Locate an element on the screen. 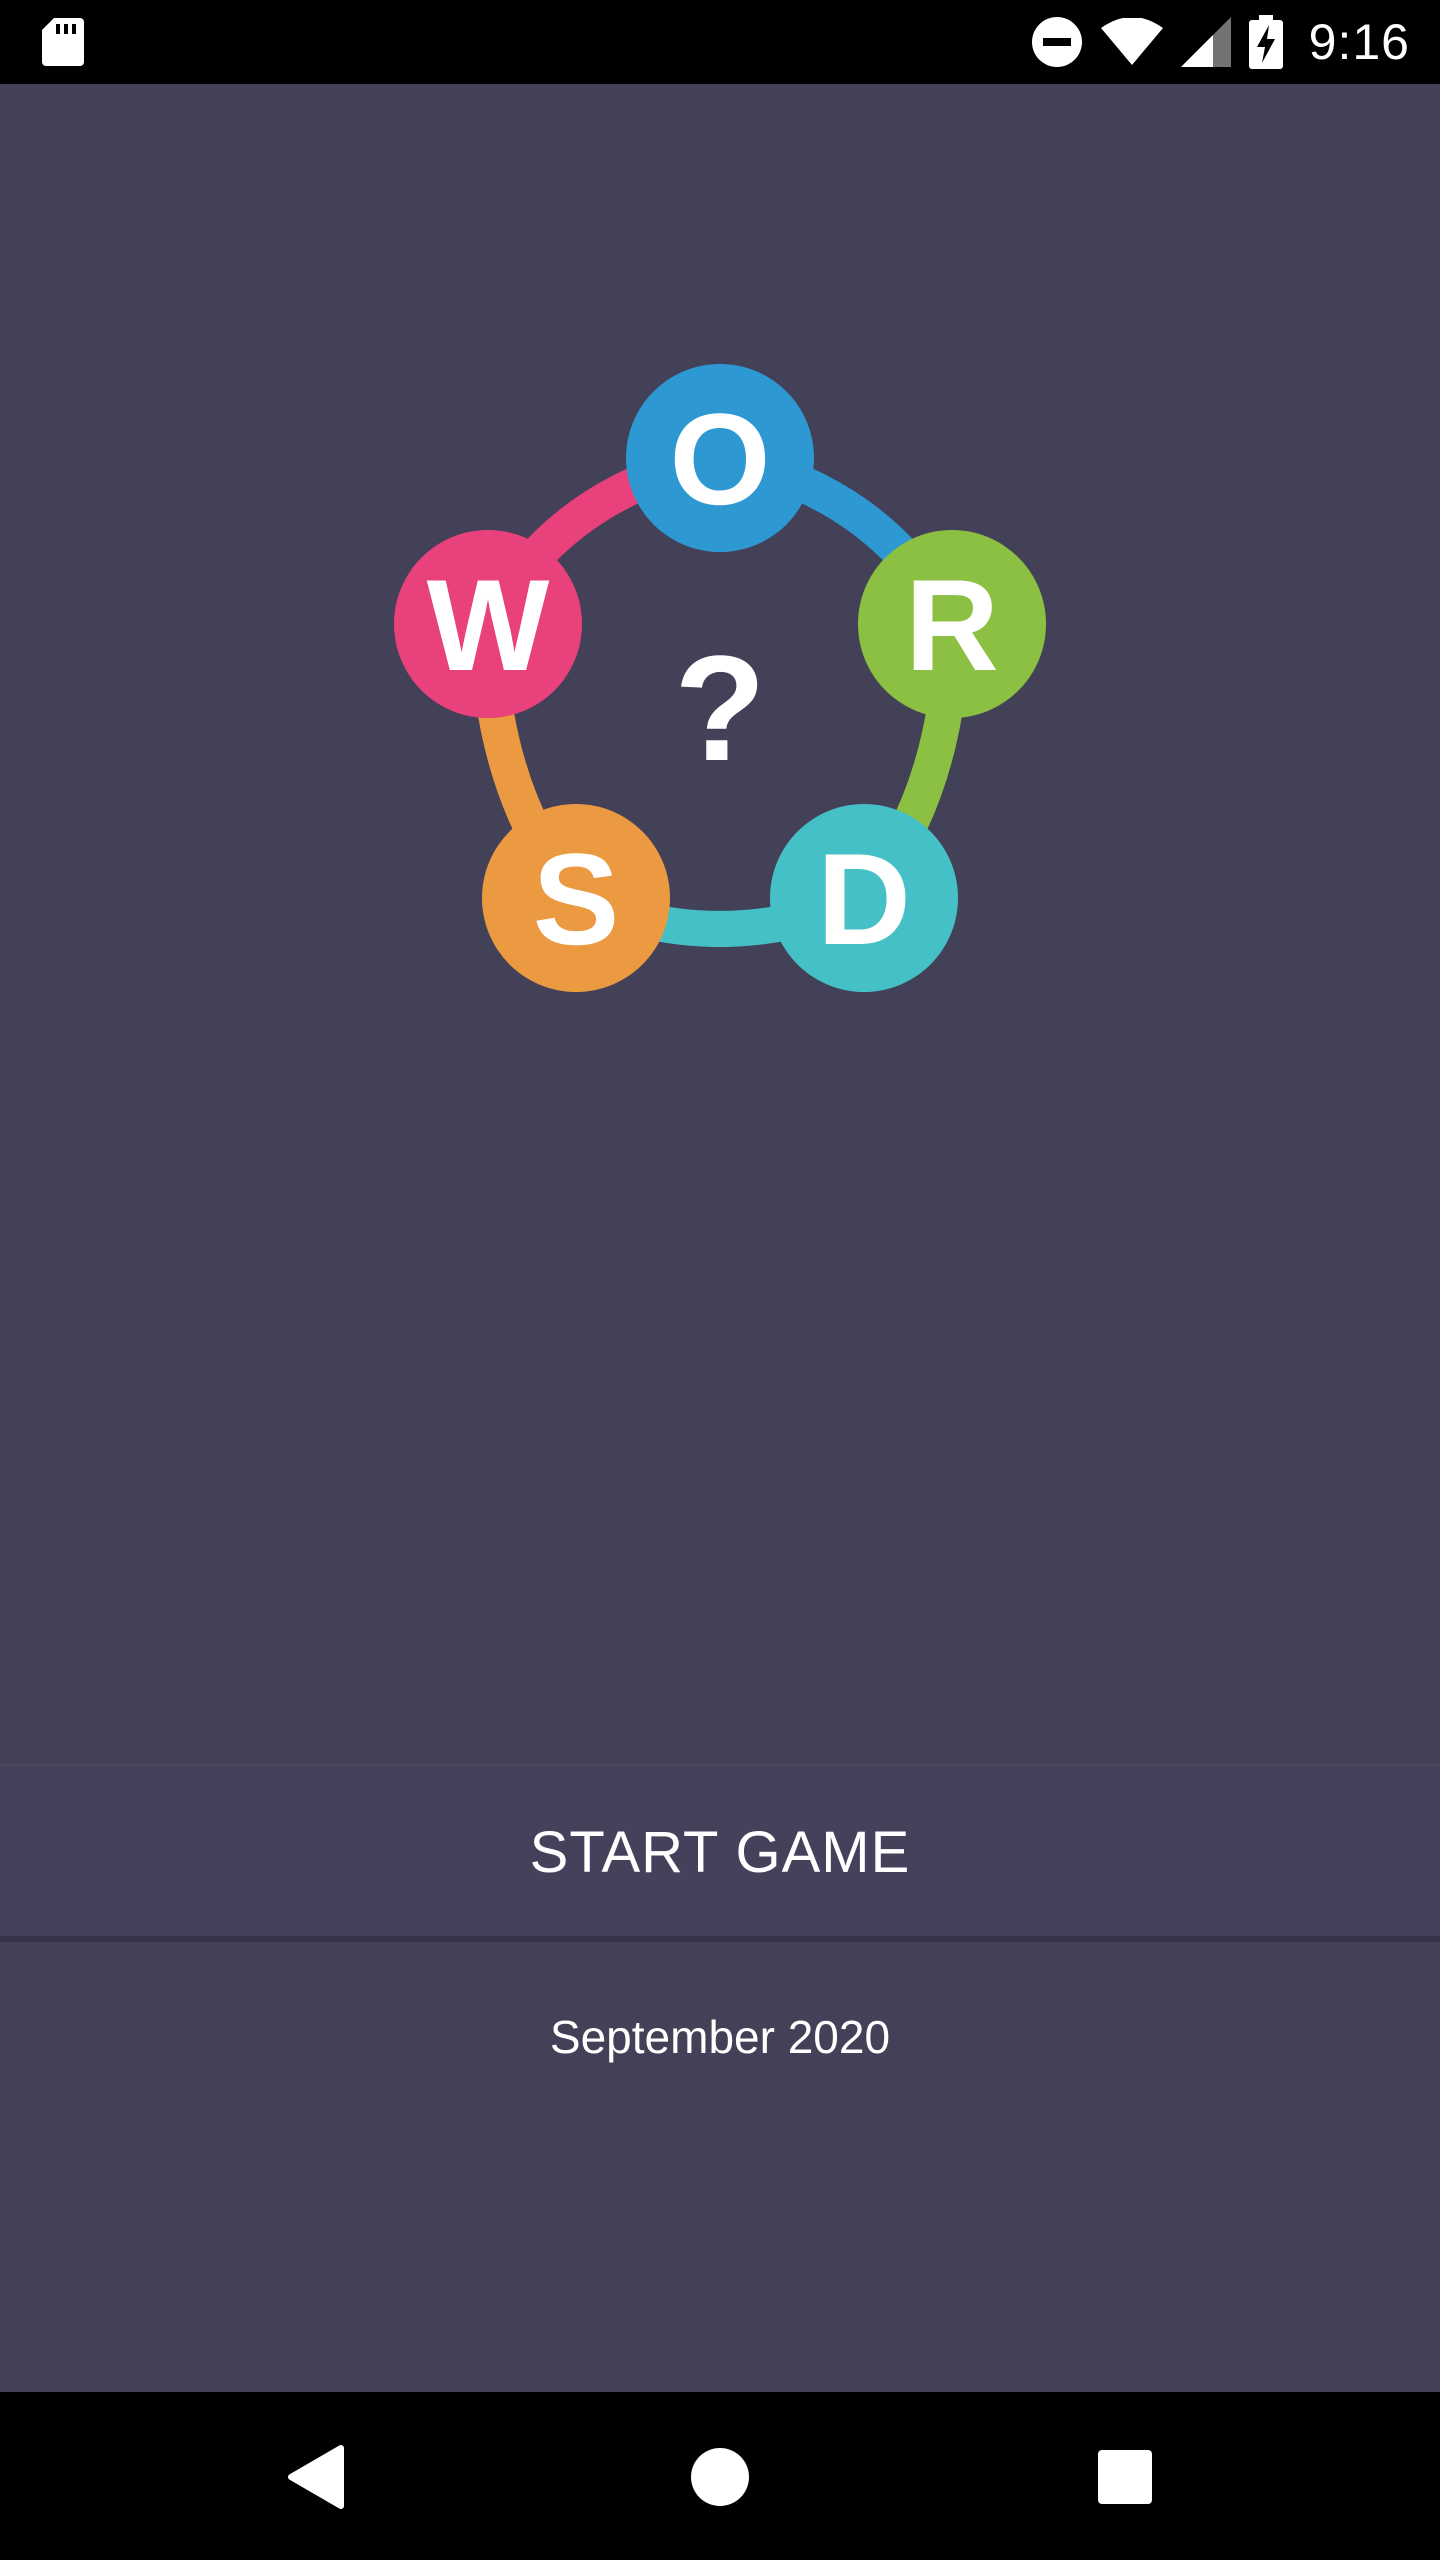 The width and height of the screenshot is (1440, 2560). start-game-label: START GAME is located at coordinates (720, 1852).